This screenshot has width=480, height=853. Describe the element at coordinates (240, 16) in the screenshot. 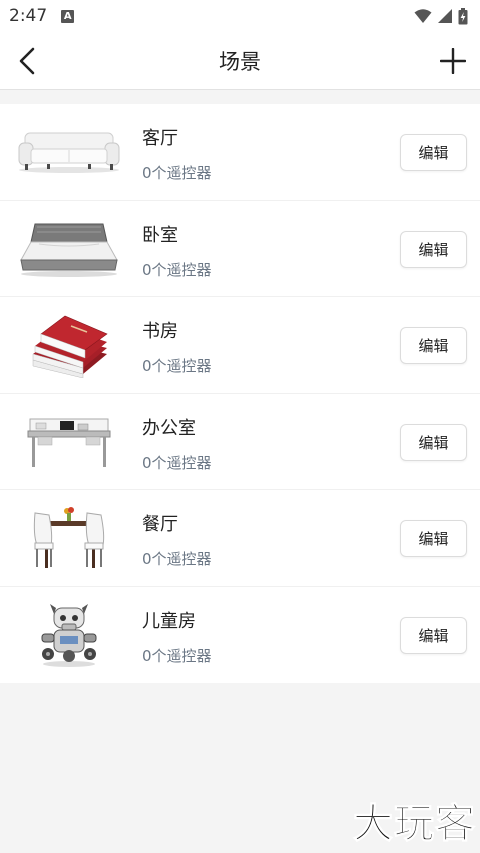

I see `status-bar: 2:47 A` at that location.